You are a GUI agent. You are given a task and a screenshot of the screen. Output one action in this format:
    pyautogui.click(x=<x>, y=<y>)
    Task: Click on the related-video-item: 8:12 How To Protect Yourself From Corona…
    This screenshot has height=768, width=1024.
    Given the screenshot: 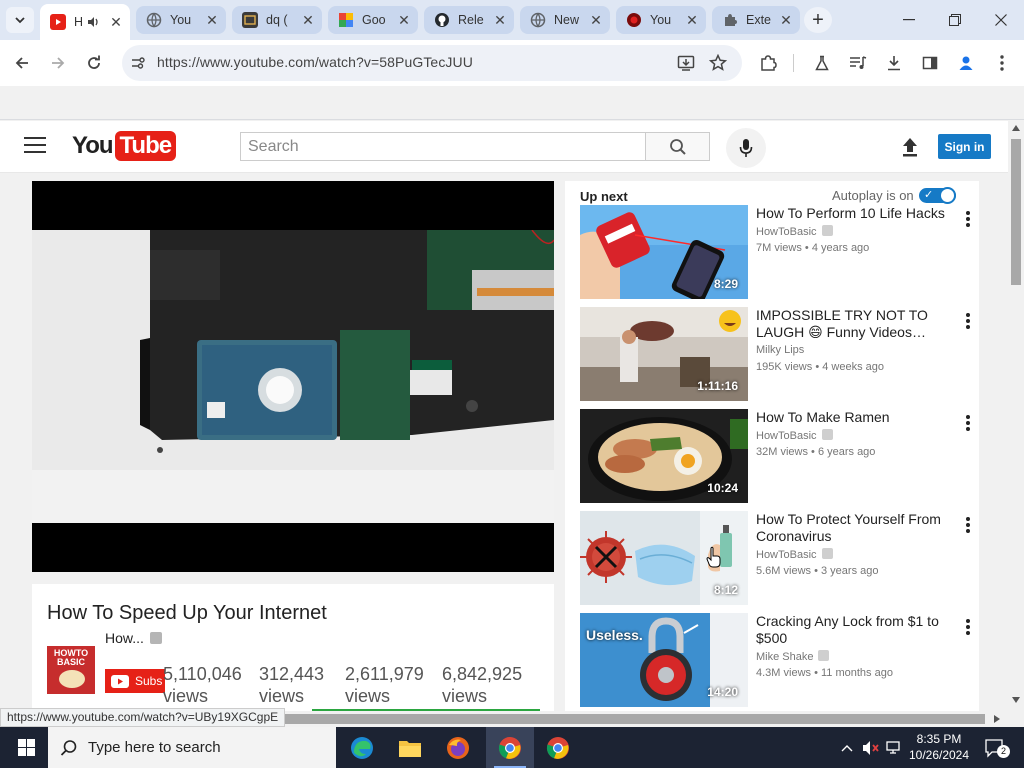 What is the action you would take?
    pyautogui.click(x=777, y=558)
    